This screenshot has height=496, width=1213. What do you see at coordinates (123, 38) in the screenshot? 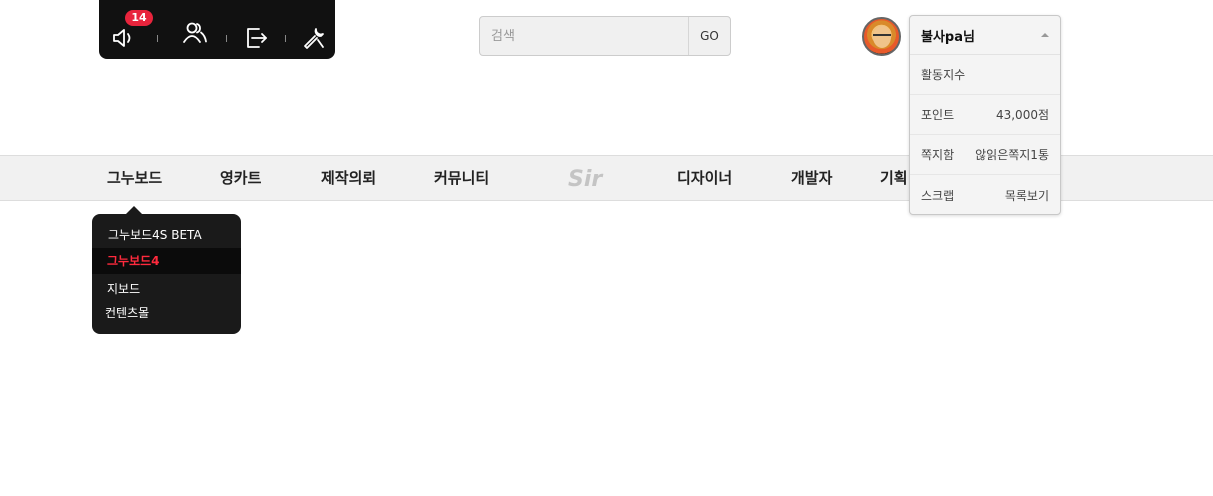
I see `speaker-icon` at bounding box center [123, 38].